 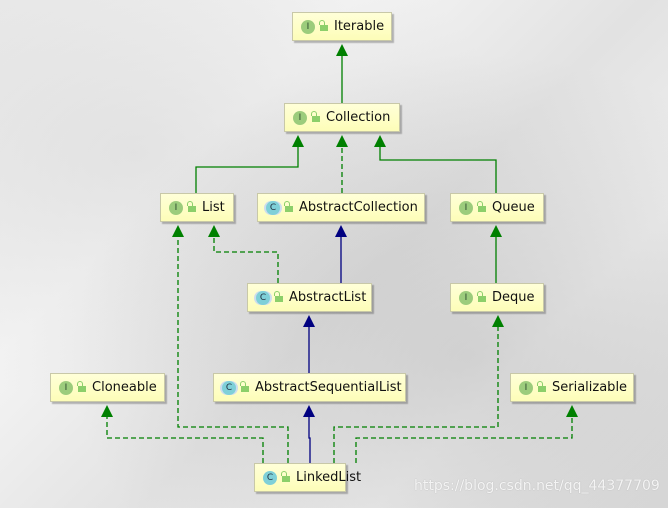 I want to click on watermark: https://blog.csdn.net/qq_44377709, so click(x=537, y=486).